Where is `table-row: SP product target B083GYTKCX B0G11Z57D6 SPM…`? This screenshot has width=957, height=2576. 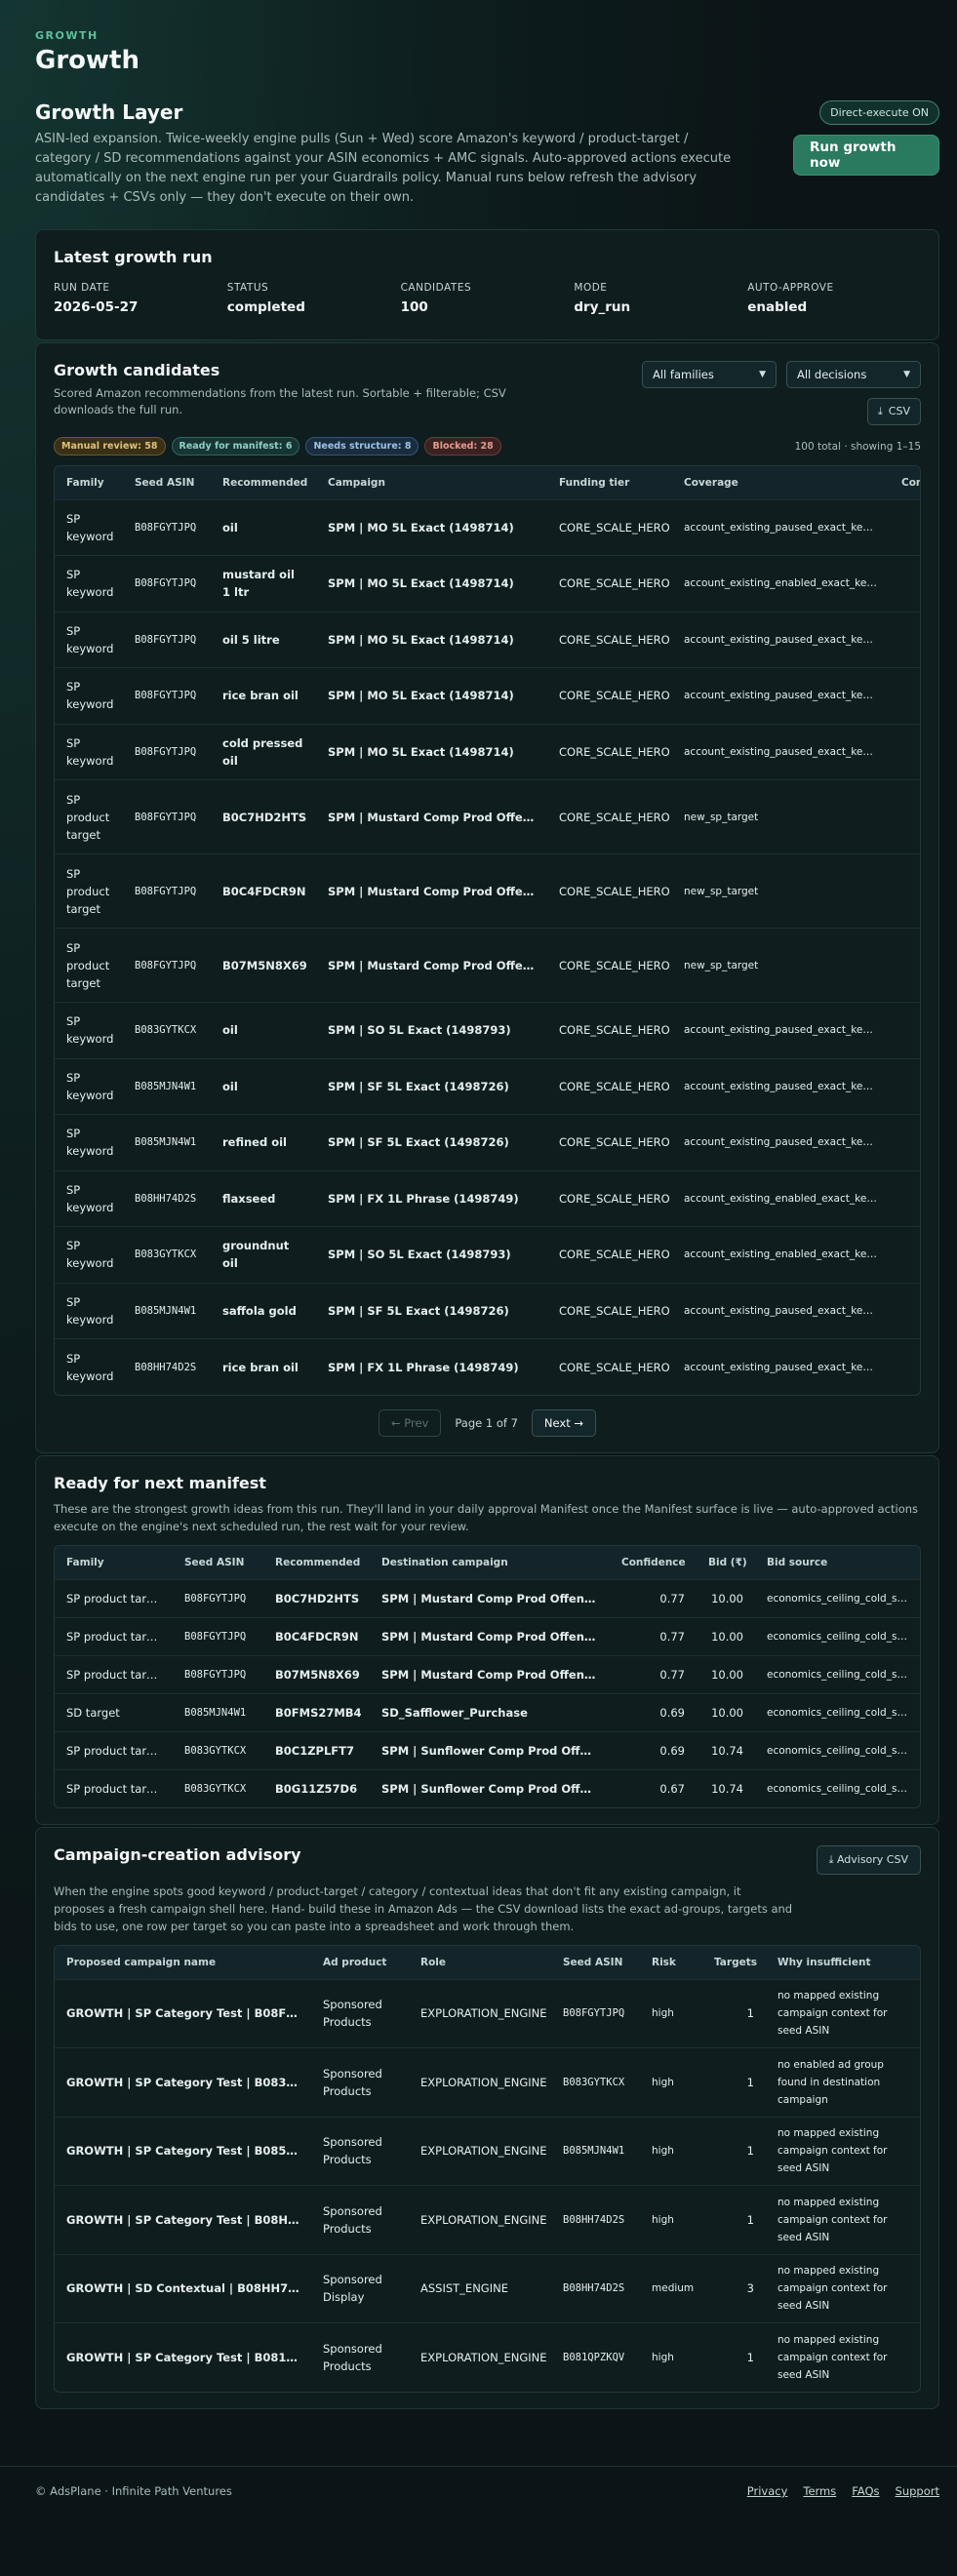
table-row: SP product target B083GYTKCX B0G11Z57D6 SPM… is located at coordinates (487, 1787).